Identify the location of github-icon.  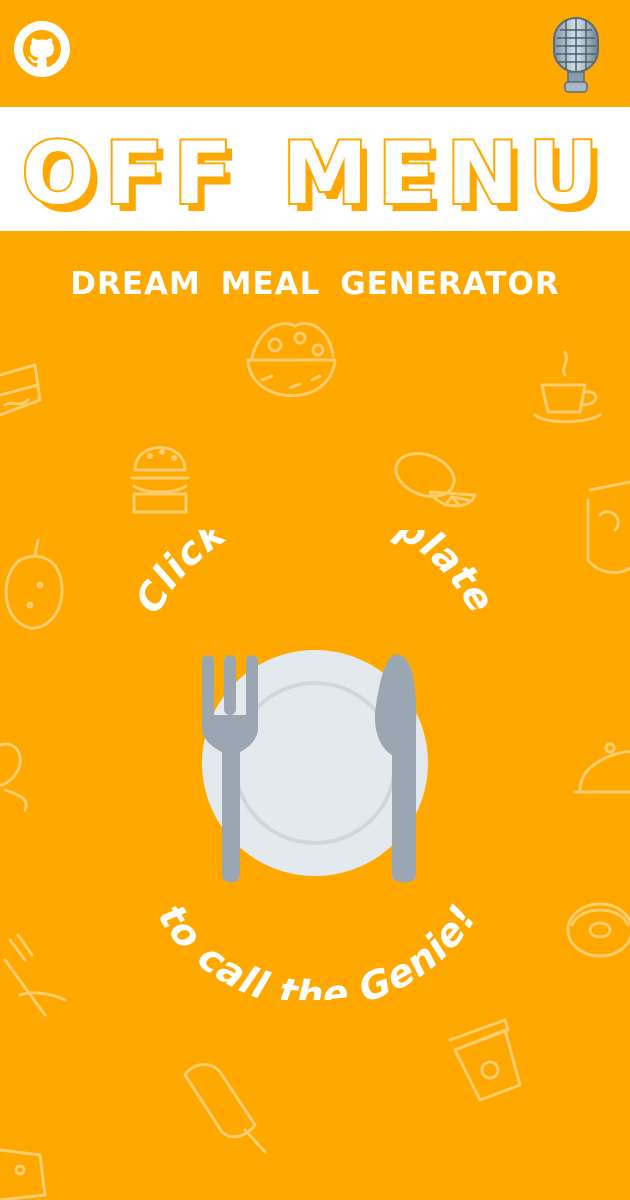
(42, 49).